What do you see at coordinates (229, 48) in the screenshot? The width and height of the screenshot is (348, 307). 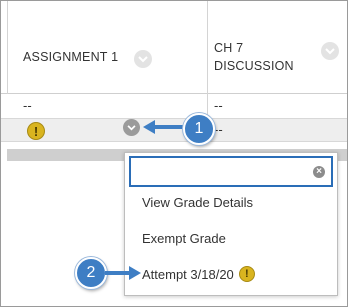 I see `column-header-label: CH 7` at bounding box center [229, 48].